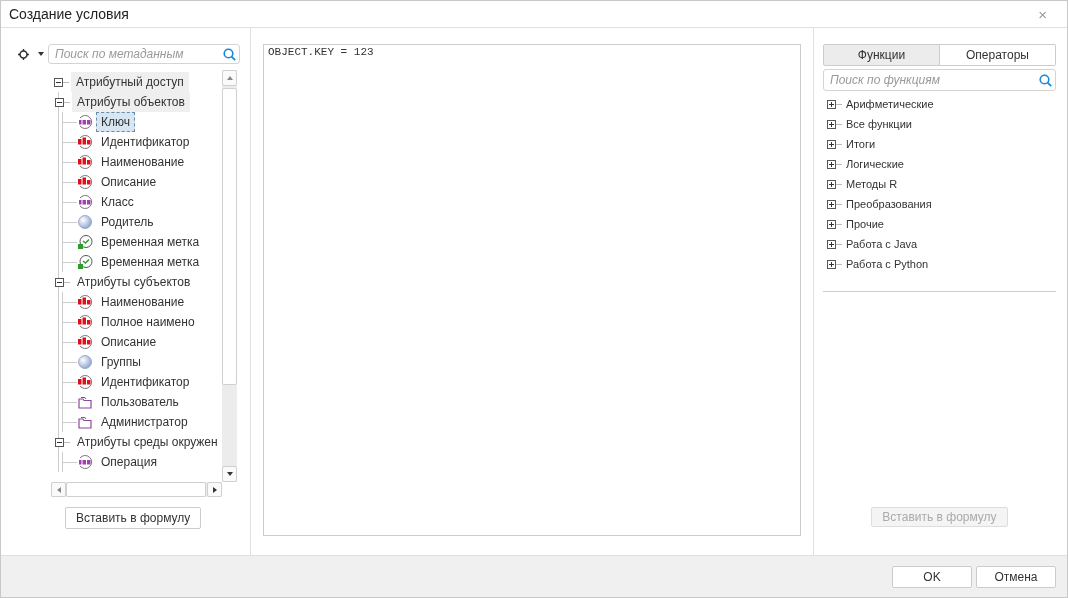 The image size is (1068, 598). What do you see at coordinates (875, 164) in the screenshot?
I see `function-group-item: Логические` at bounding box center [875, 164].